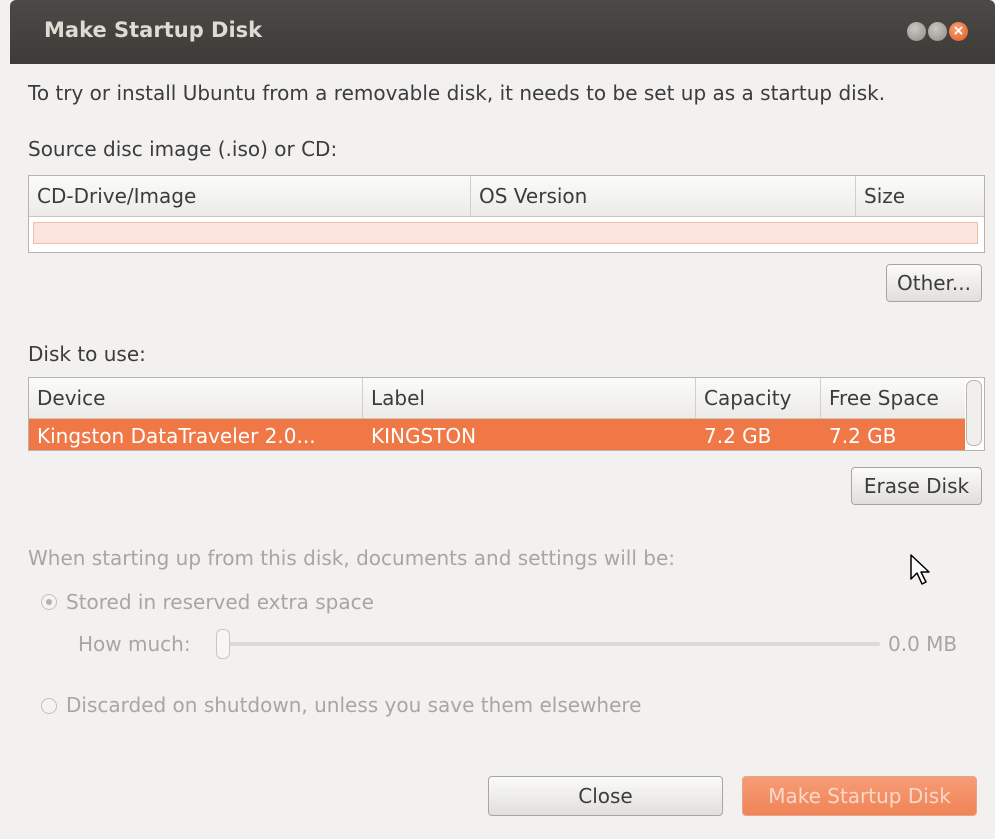 Image resolution: width=995 pixels, height=839 pixels. Describe the element at coordinates (859, 796) in the screenshot. I see `make-startup-disk-button: Make Startup Disk` at that location.